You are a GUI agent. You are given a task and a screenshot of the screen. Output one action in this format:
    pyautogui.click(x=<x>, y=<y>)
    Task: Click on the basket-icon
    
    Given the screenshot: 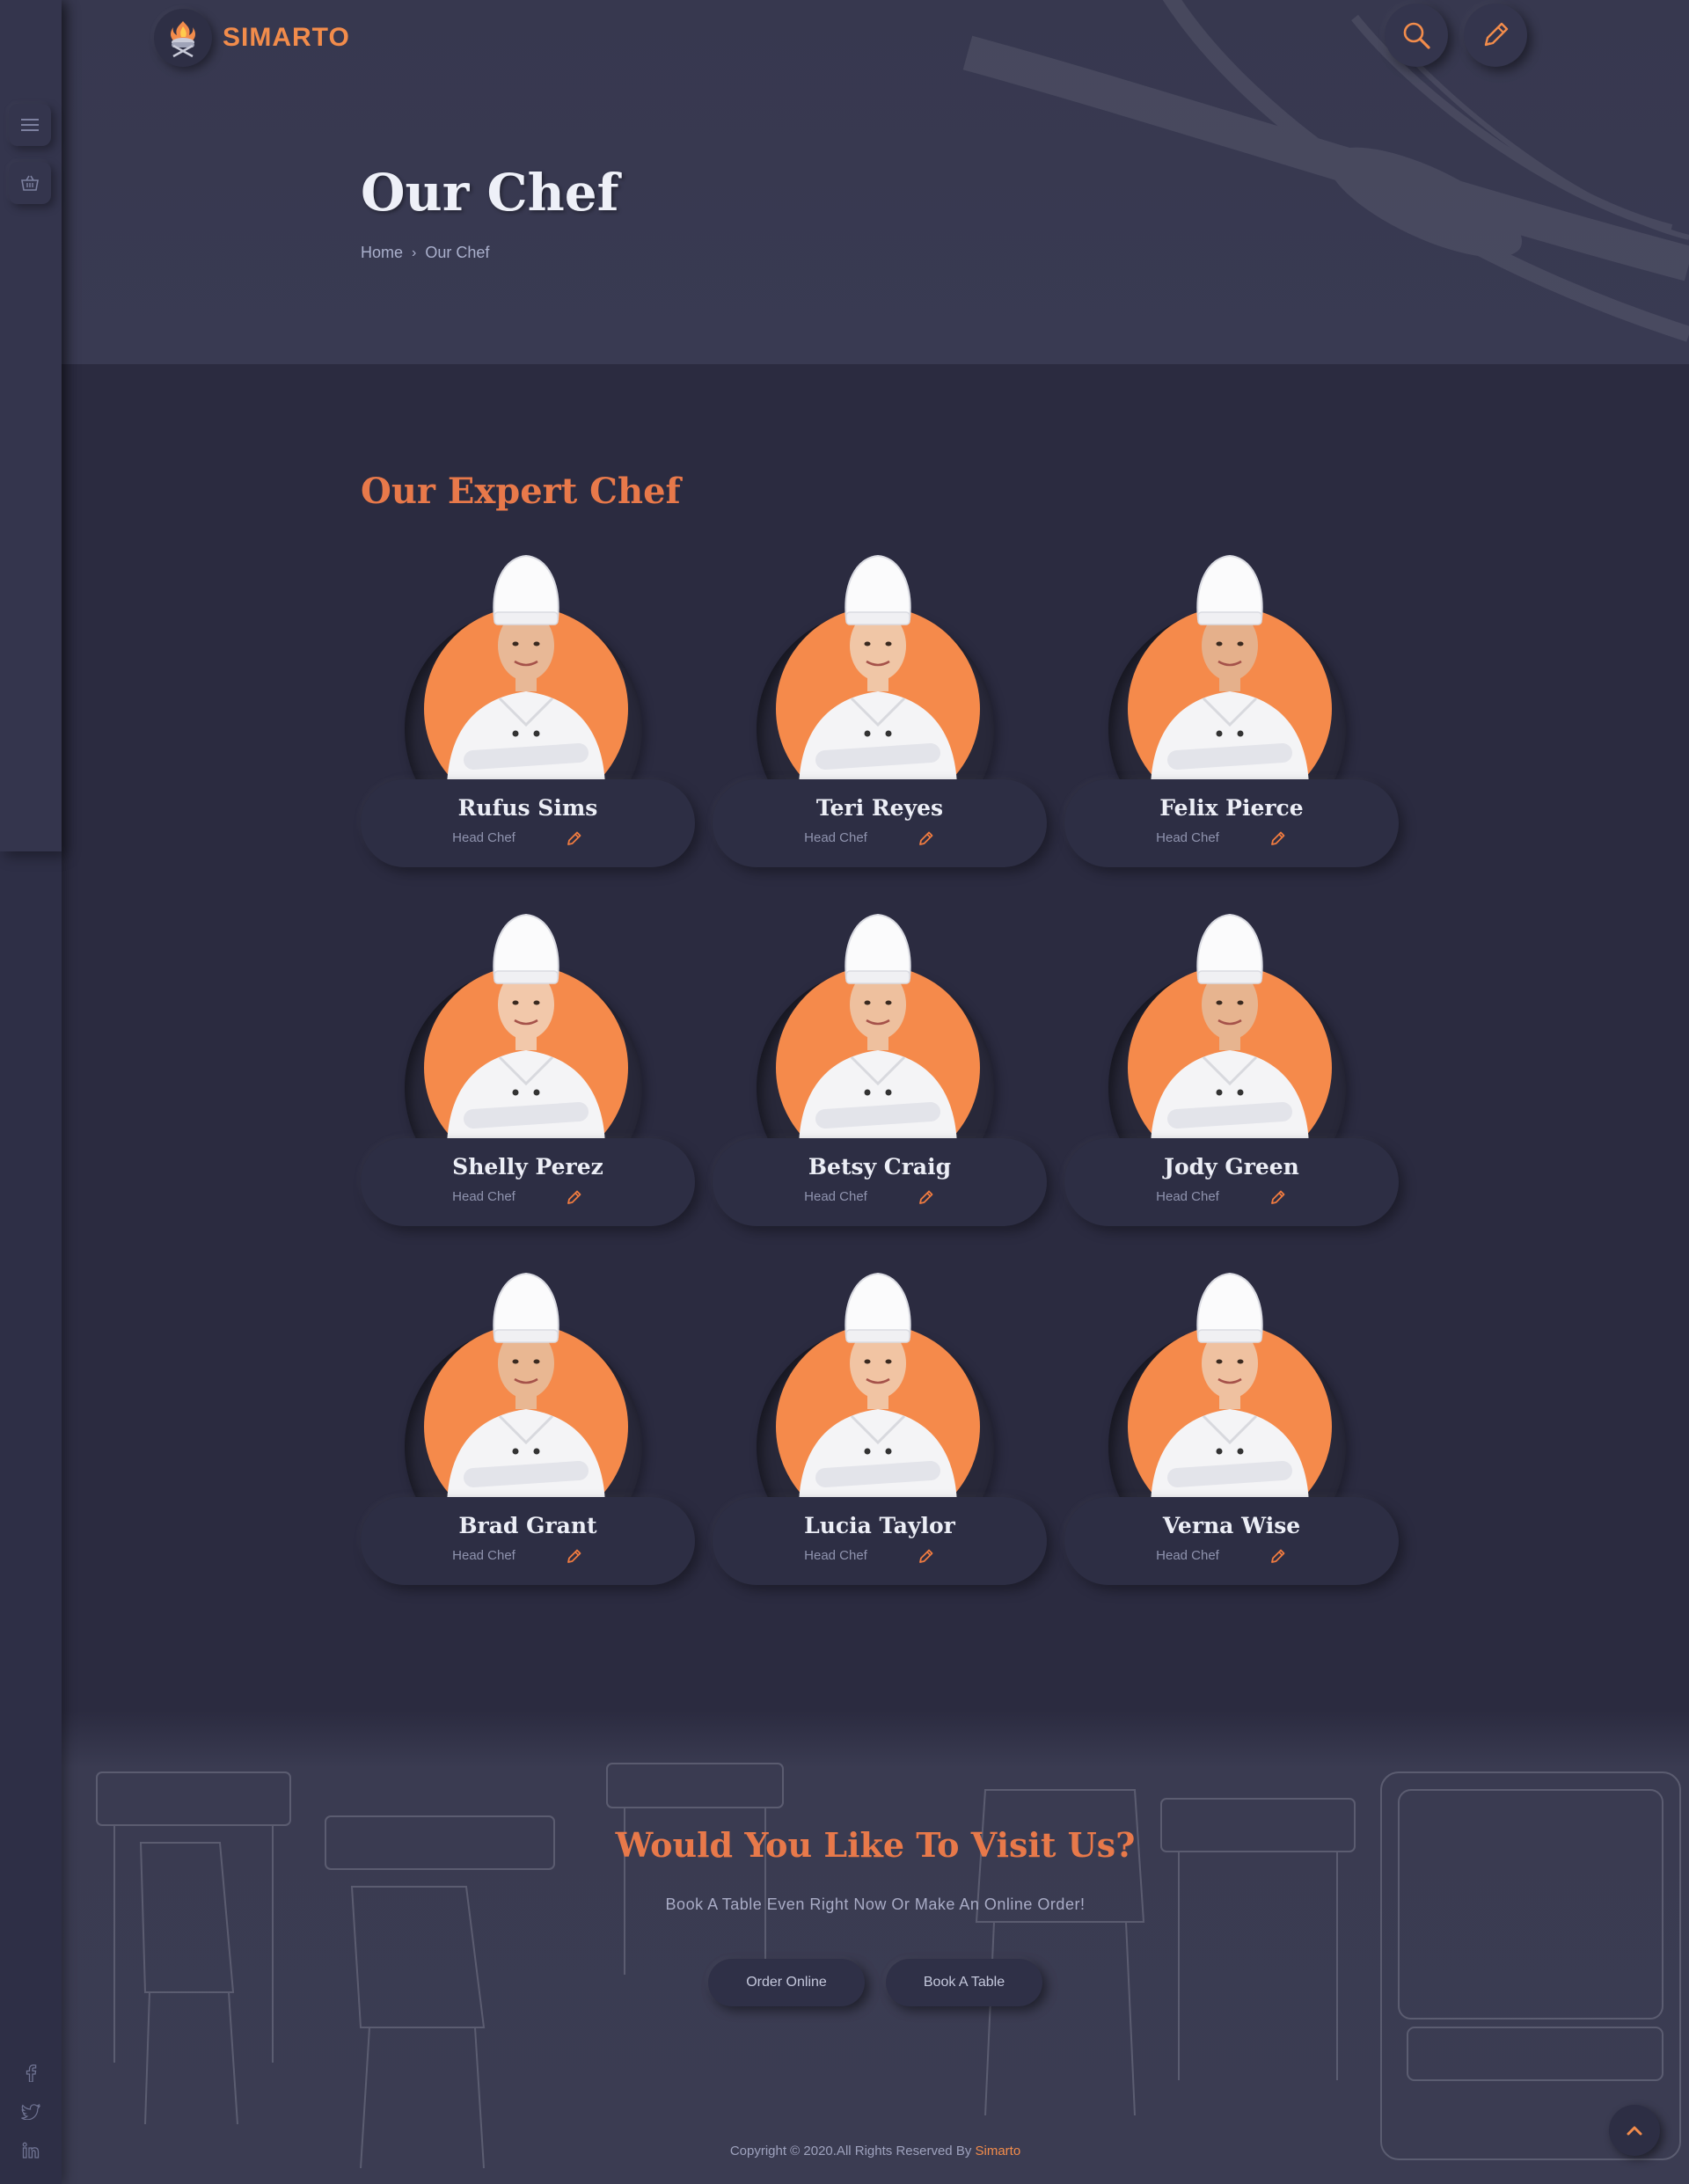 What is the action you would take?
    pyautogui.click(x=30, y=183)
    